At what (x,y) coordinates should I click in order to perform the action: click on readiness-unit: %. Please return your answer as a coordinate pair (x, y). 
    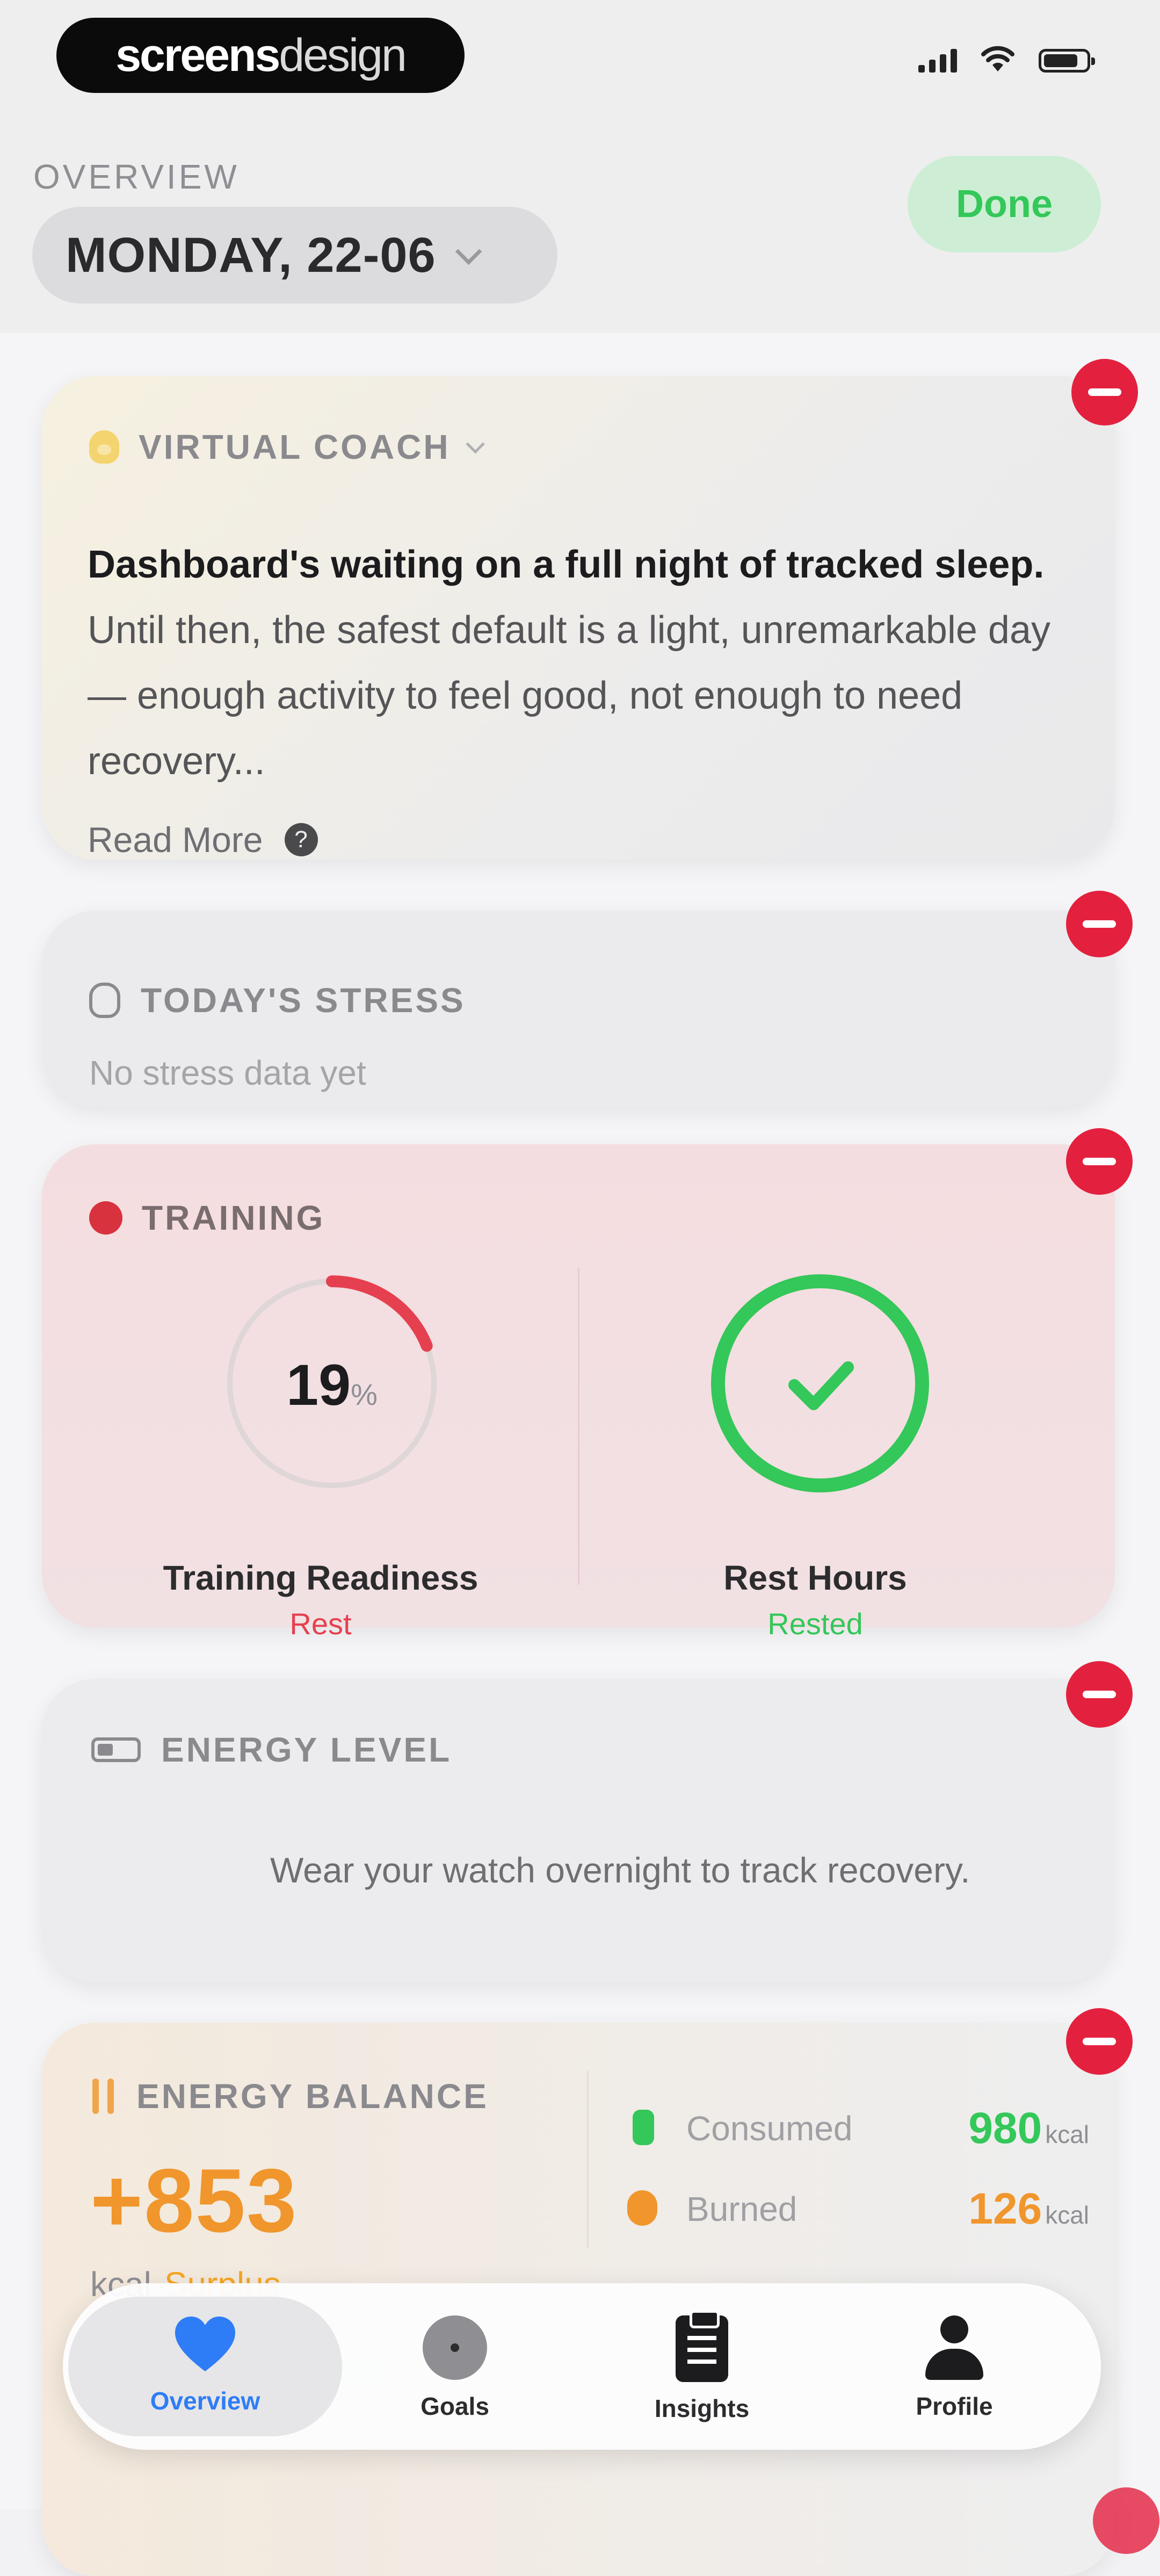
    Looking at the image, I should click on (364, 1394).